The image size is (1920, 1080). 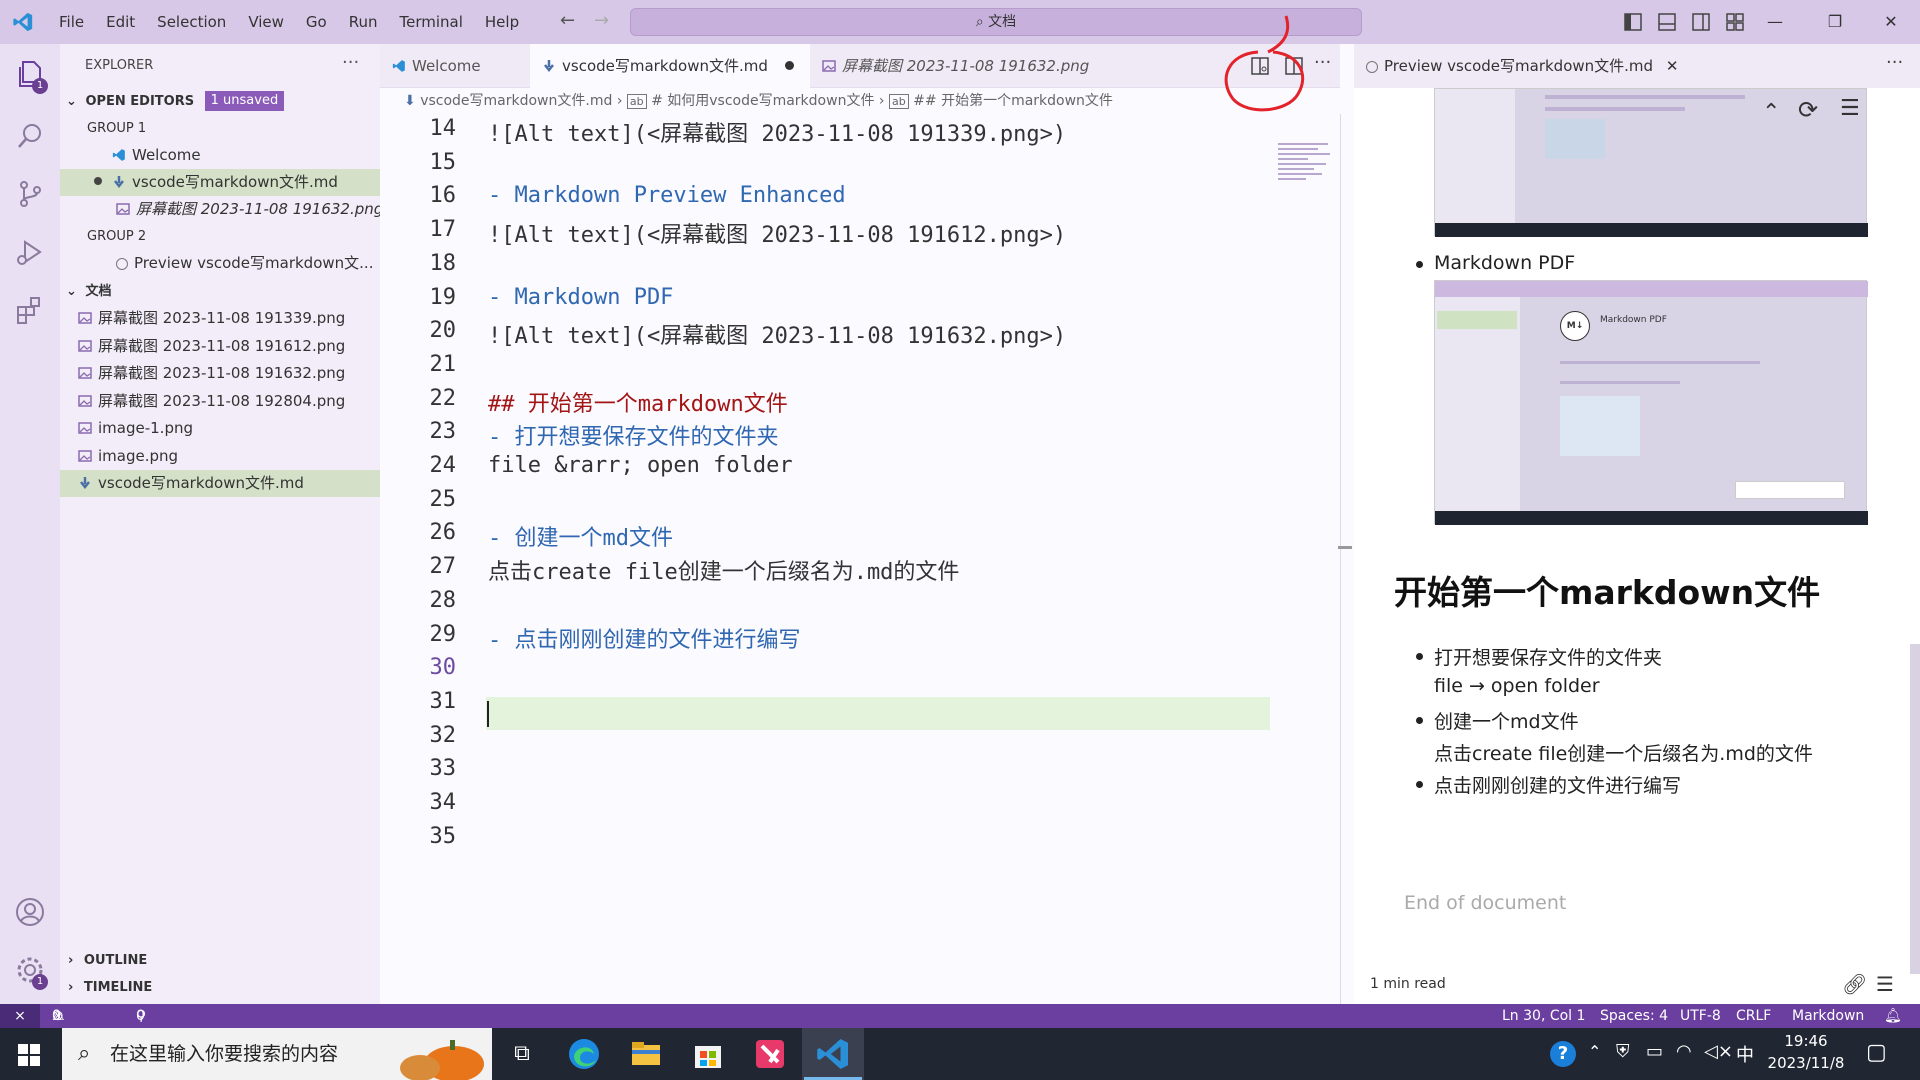 What do you see at coordinates (30, 310) in the screenshot?
I see `extensions-icon` at bounding box center [30, 310].